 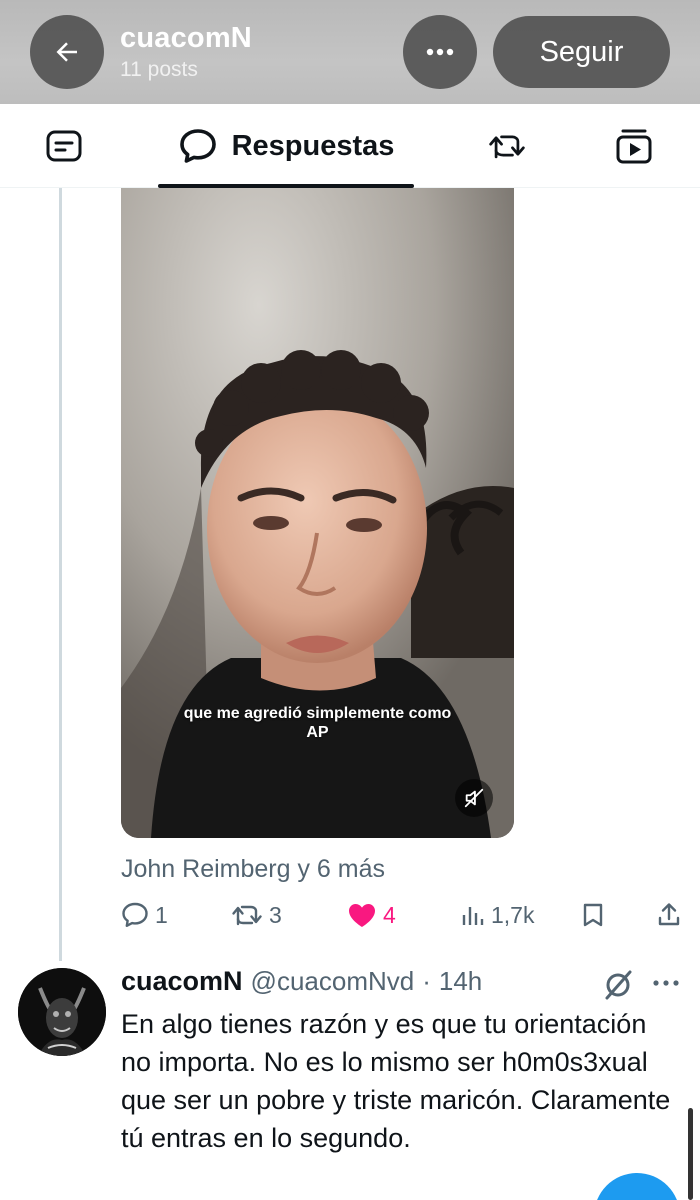 I want to click on social-context: John Reimberg y 6 más, so click(x=253, y=869).